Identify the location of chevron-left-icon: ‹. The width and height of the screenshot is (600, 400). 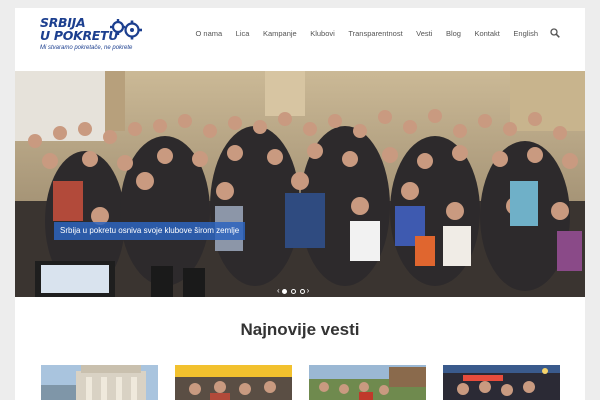
(278, 291).